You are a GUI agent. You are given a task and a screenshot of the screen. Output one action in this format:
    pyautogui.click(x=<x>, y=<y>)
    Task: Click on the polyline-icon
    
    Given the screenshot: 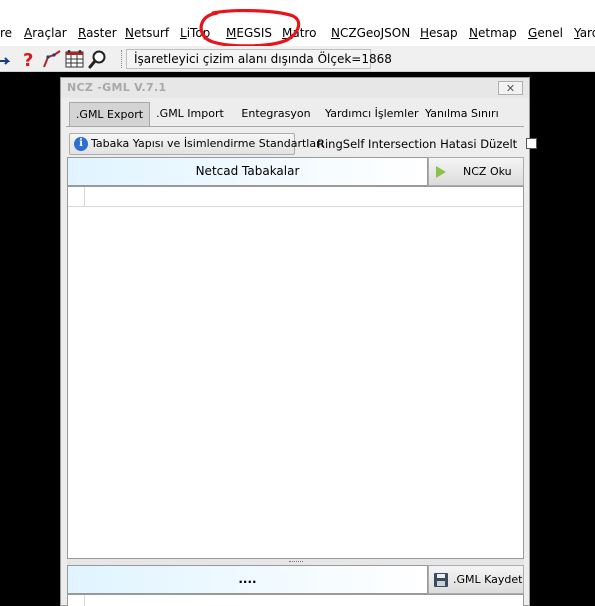 What is the action you would take?
    pyautogui.click(x=52, y=59)
    